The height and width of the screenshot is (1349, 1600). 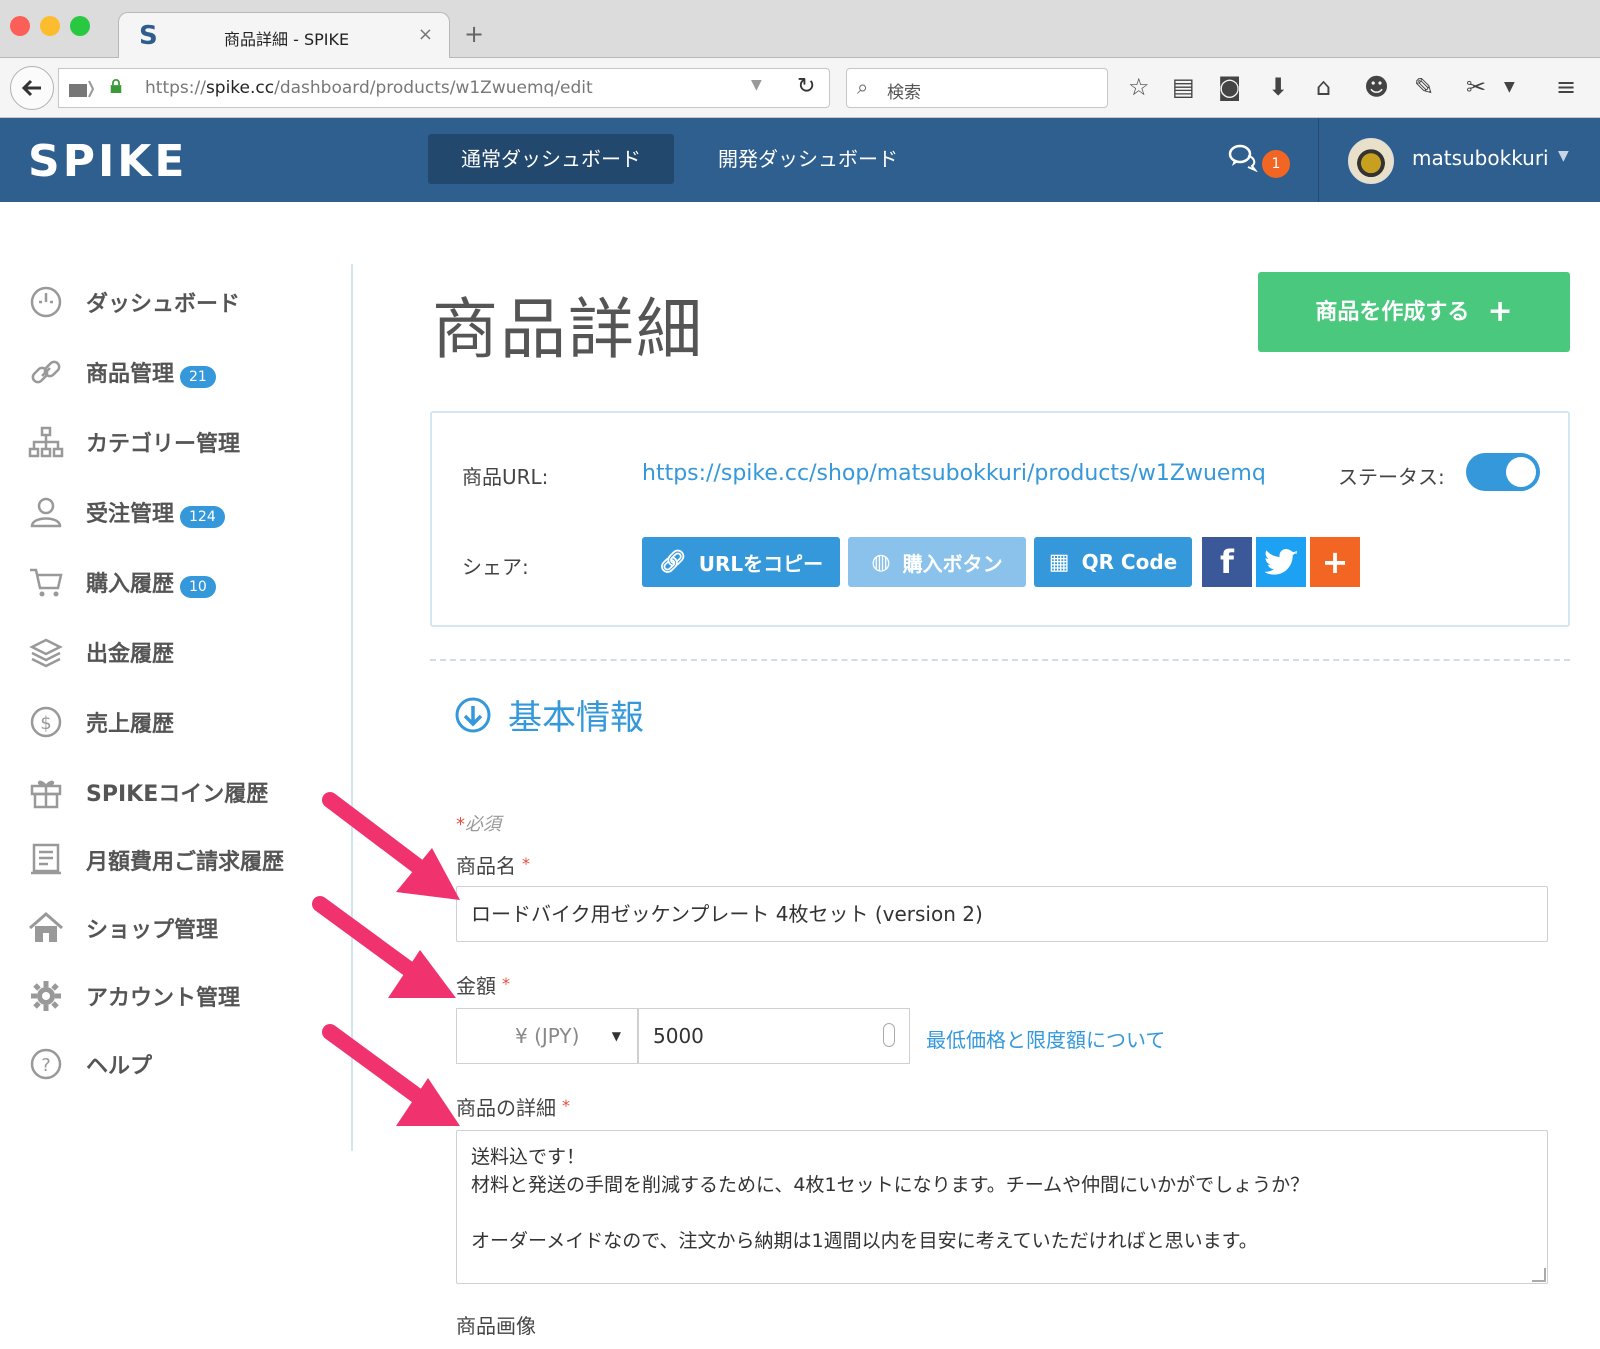 I want to click on chevron-down-icon: ▼, so click(x=1563, y=156).